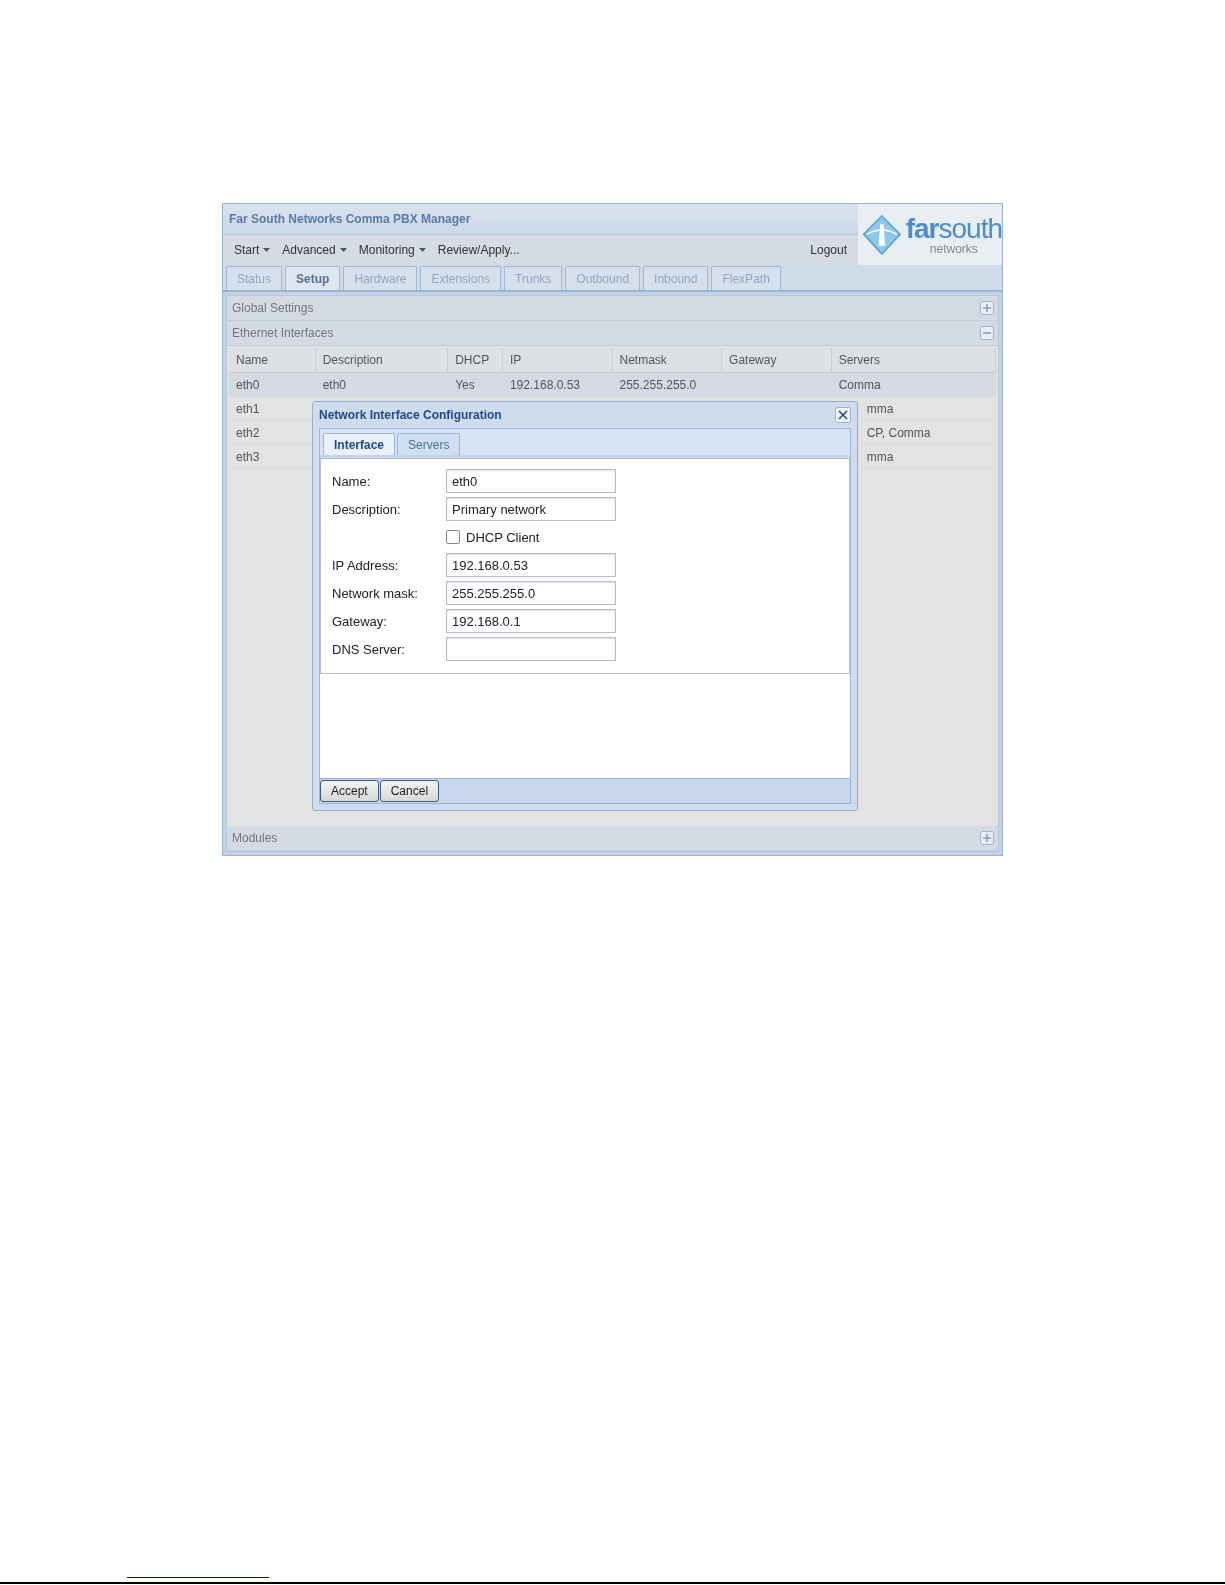  Describe the element at coordinates (359, 444) in the screenshot. I see `tab: Interface` at that location.